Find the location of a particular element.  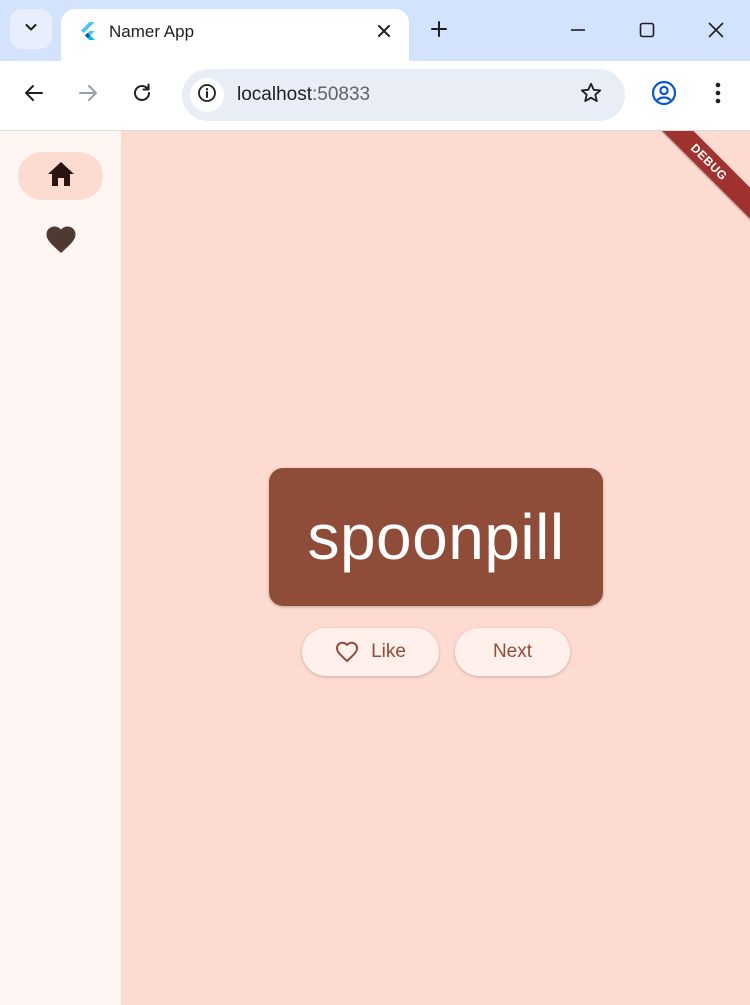

minimize-icon is located at coordinates (578, 32).